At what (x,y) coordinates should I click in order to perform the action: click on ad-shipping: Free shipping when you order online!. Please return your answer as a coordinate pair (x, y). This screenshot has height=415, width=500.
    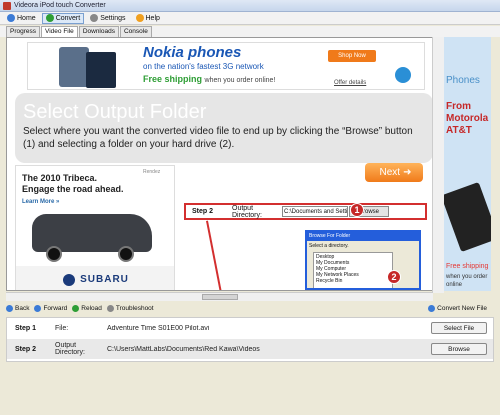
    Looking at the image, I should click on (209, 79).